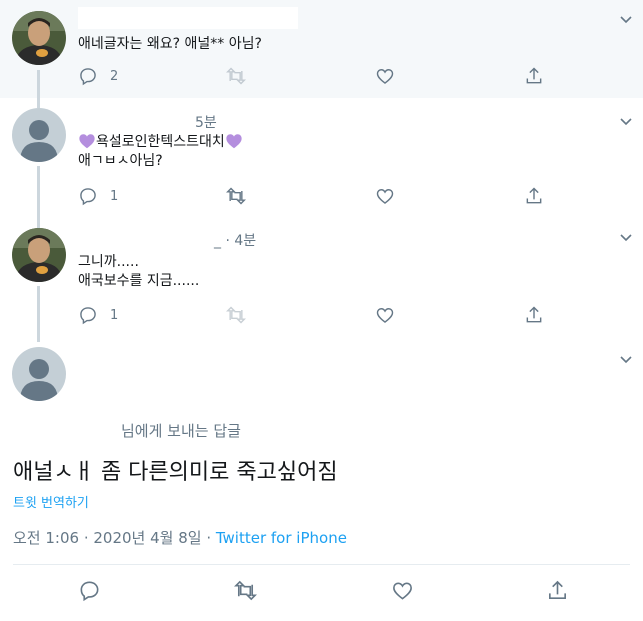 This screenshot has height=621, width=643. I want to click on tweet-line: 욕설로인한텍스트대치, so click(160, 142).